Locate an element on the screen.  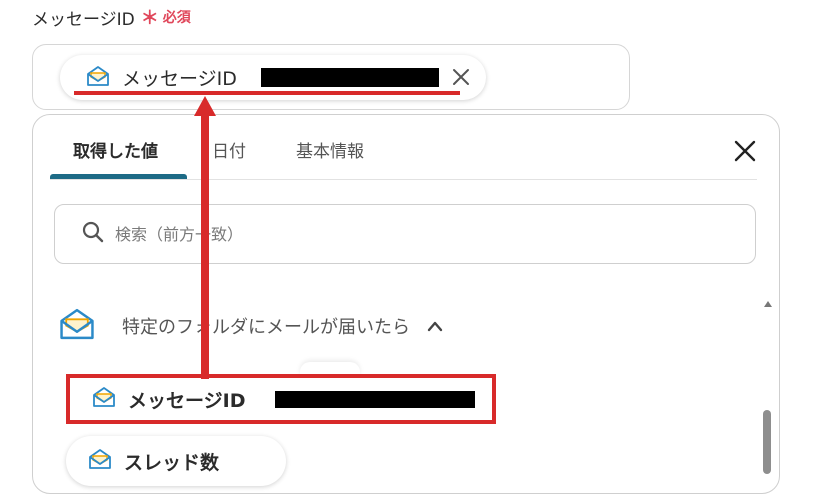
required-text: 必須 is located at coordinates (176, 18).